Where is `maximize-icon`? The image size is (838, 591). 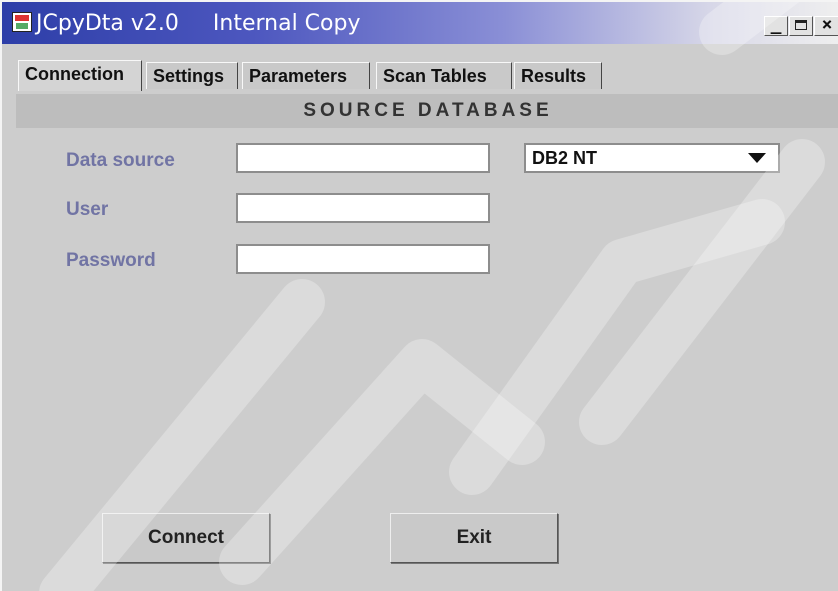 maximize-icon is located at coordinates (801, 25).